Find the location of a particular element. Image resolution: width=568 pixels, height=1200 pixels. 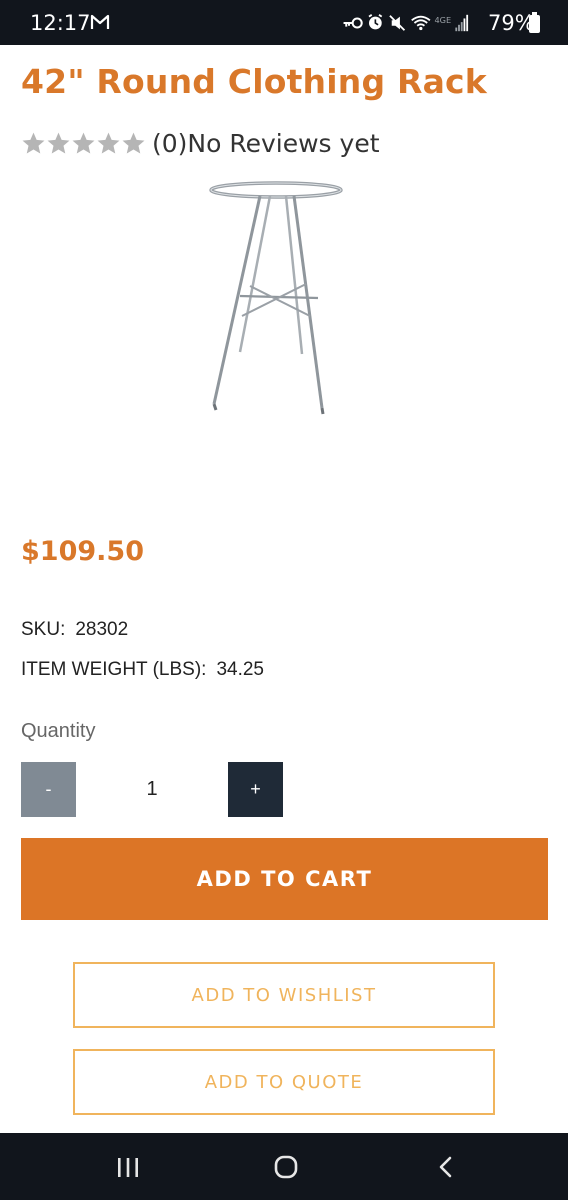

sku-label: SKU: is located at coordinates (43, 629).